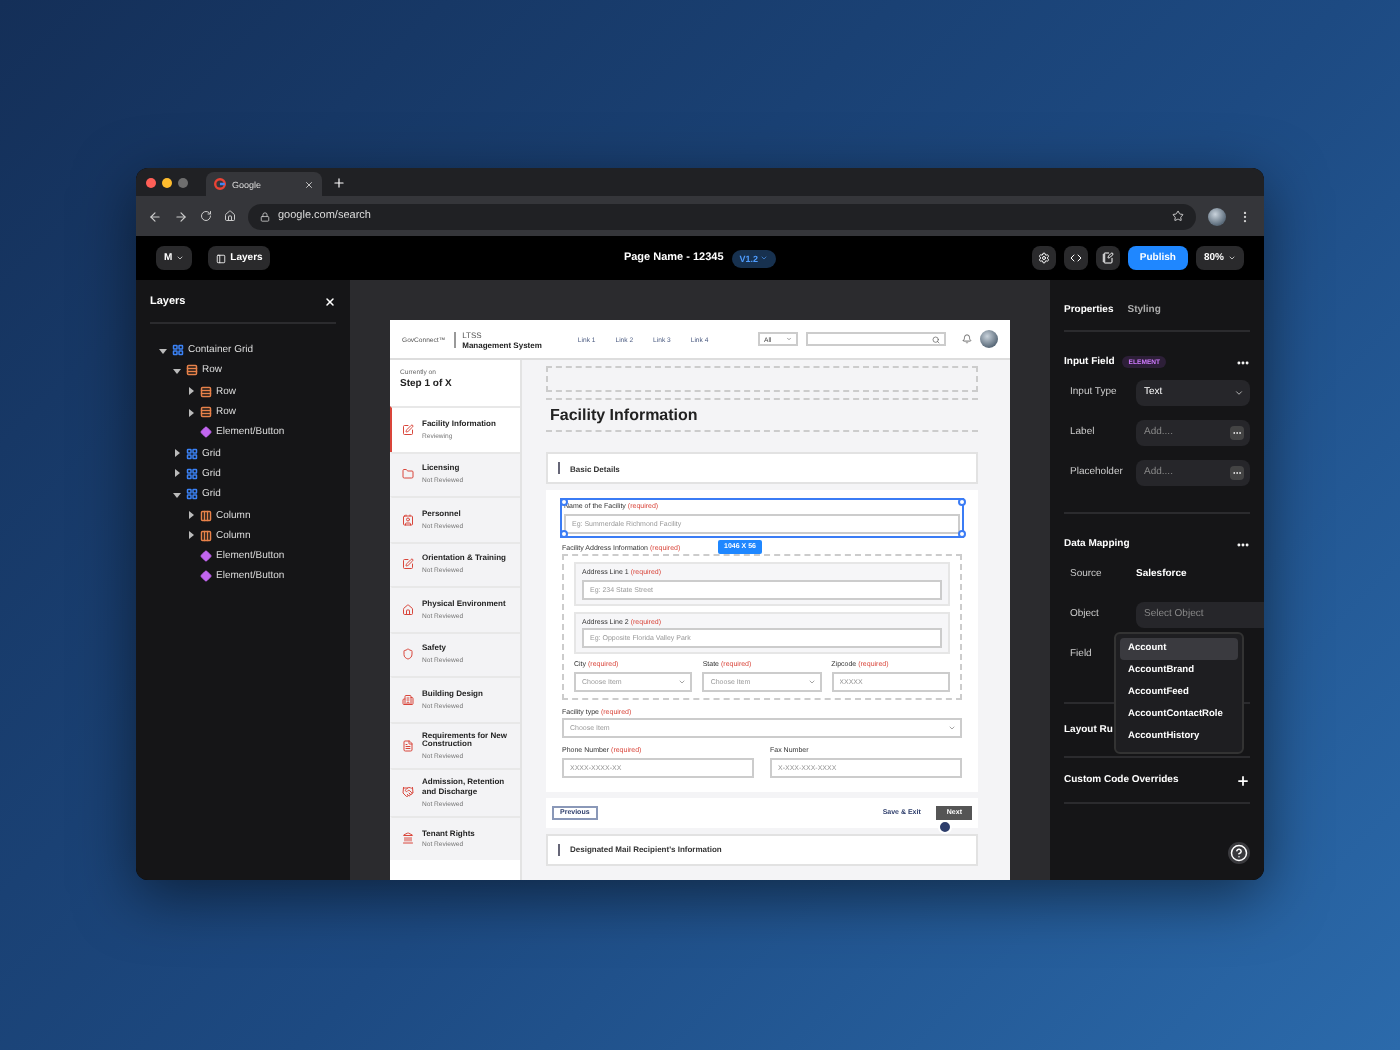 The image size is (1400, 1050). What do you see at coordinates (408, 654) in the screenshot?
I see `shield-icon` at bounding box center [408, 654].